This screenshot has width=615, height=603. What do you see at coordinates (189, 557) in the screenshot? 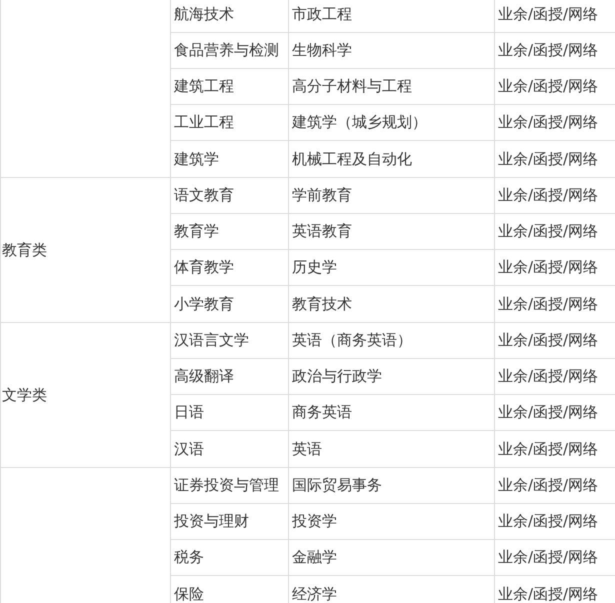
I see `table-cell-text: 税务` at bounding box center [189, 557].